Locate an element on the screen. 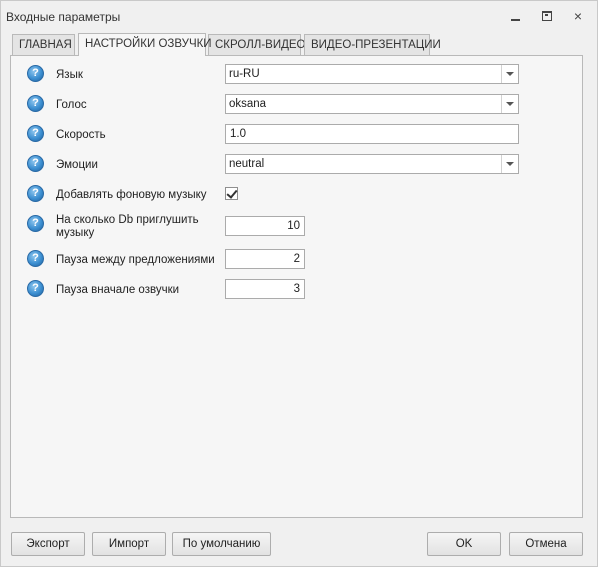 The width and height of the screenshot is (598, 567). language-value: ru-RU is located at coordinates (244, 74).